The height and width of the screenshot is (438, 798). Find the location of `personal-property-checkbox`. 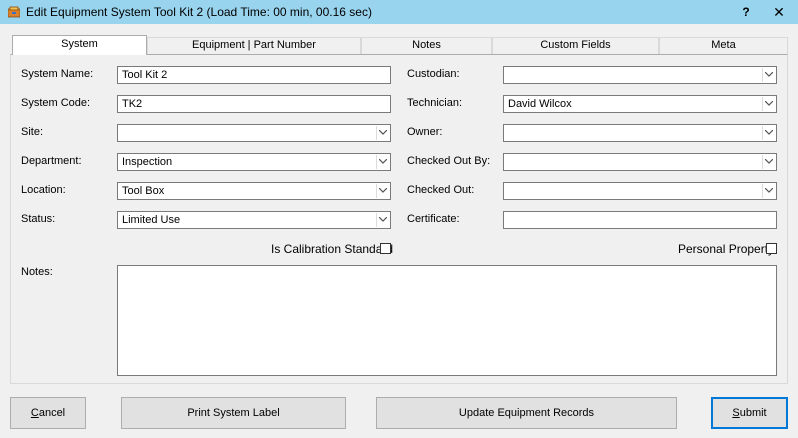

personal-property-checkbox is located at coordinates (771, 248).